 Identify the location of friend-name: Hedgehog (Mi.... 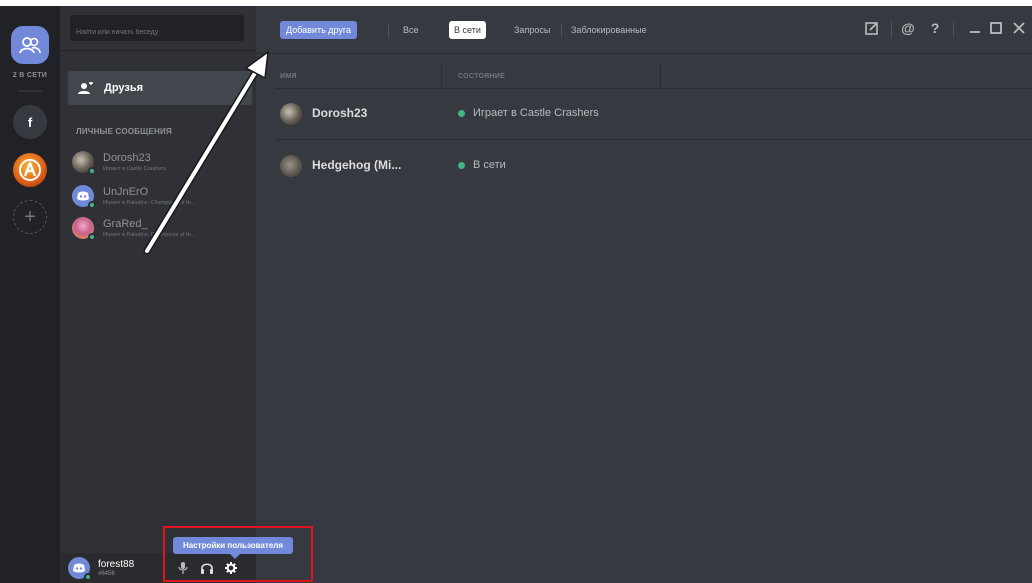
(357, 165).